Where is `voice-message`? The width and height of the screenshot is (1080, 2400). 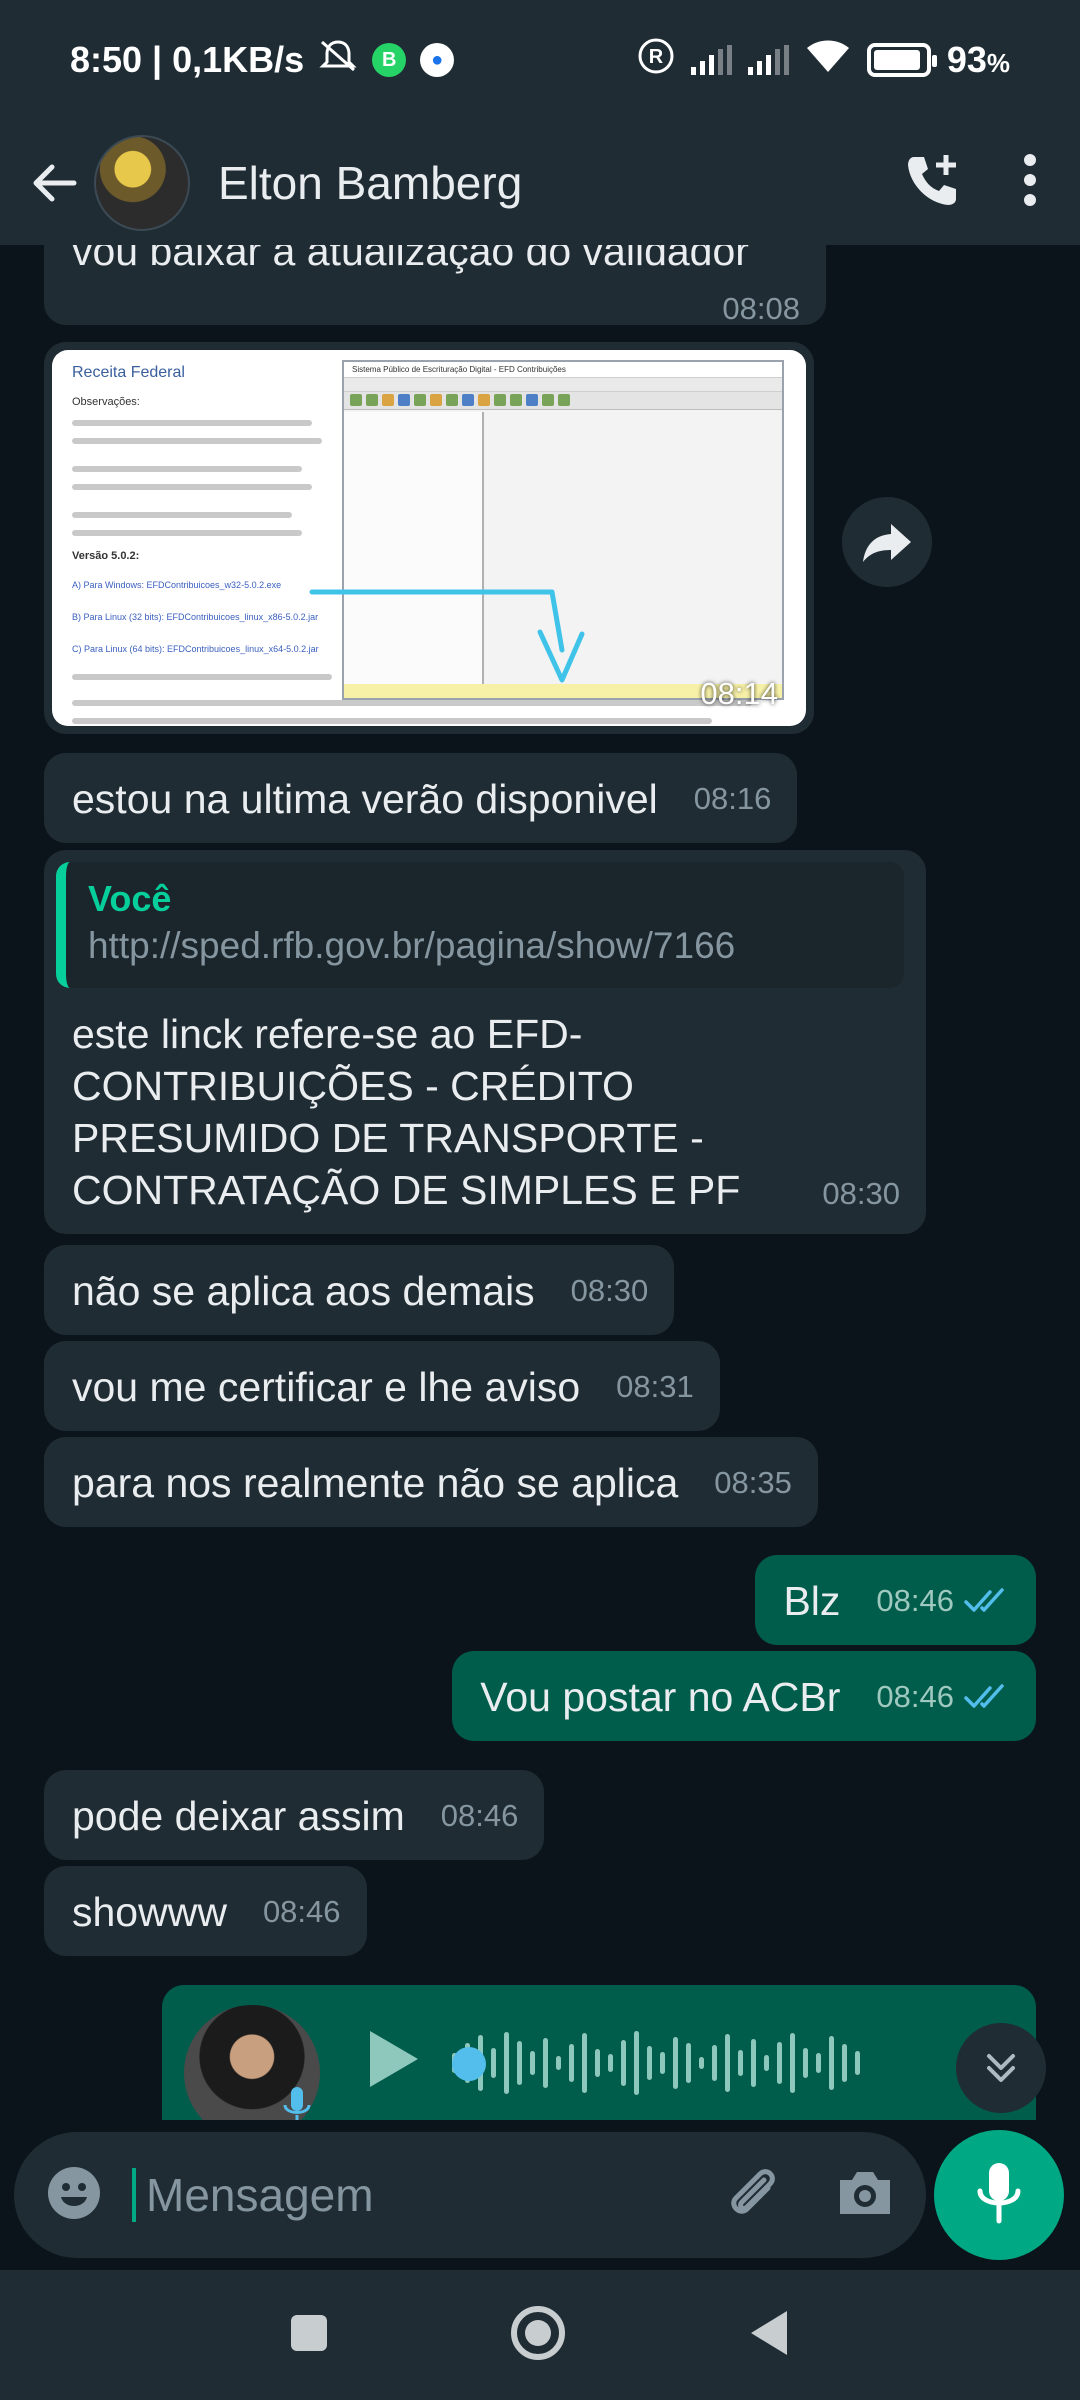
voice-message is located at coordinates (599, 2052).